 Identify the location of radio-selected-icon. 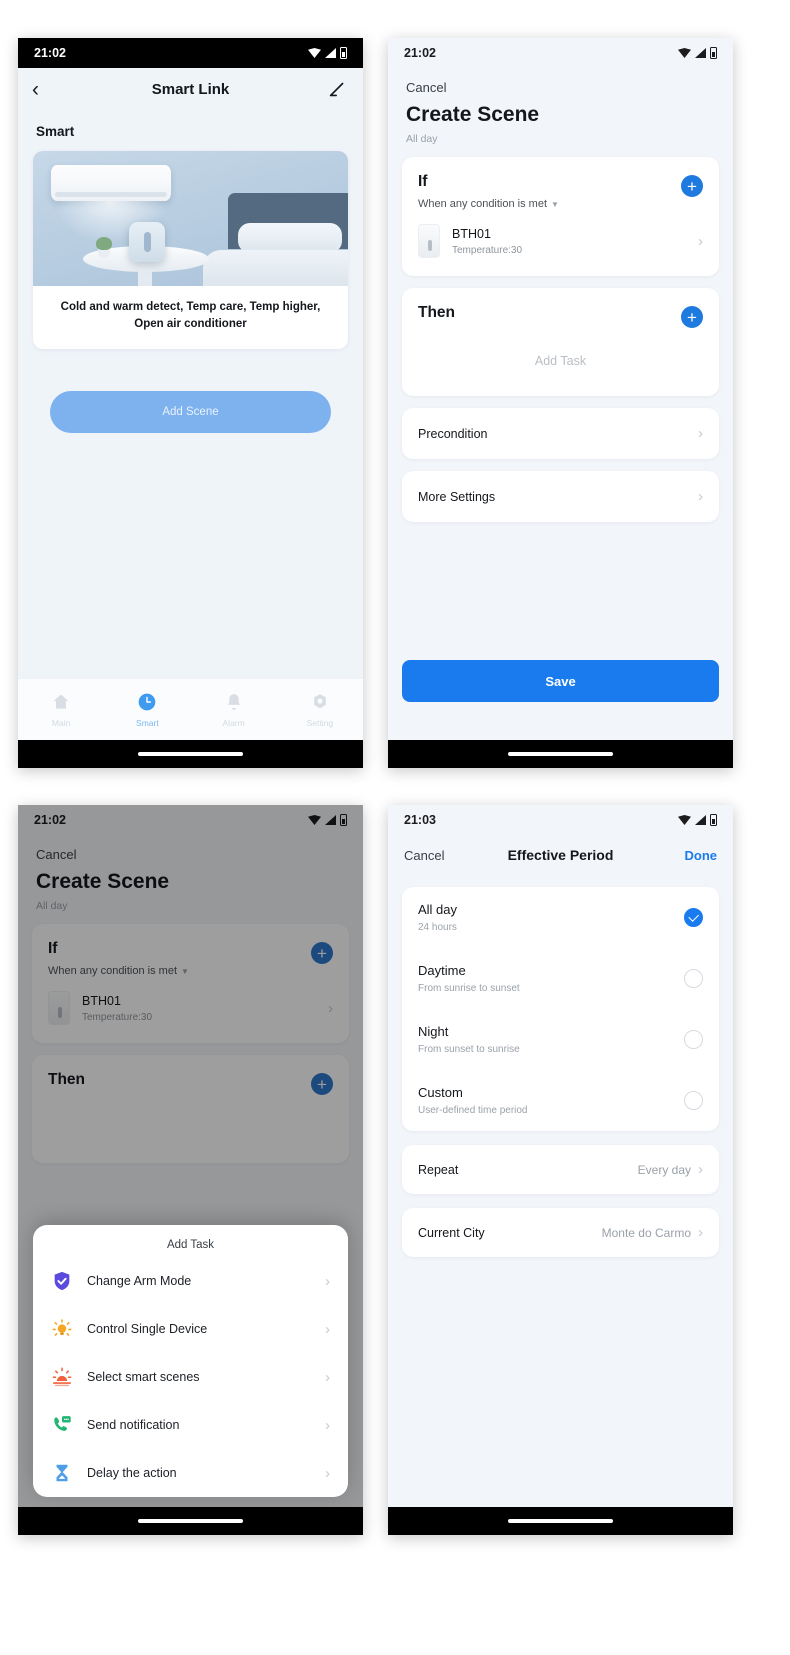
(693, 917).